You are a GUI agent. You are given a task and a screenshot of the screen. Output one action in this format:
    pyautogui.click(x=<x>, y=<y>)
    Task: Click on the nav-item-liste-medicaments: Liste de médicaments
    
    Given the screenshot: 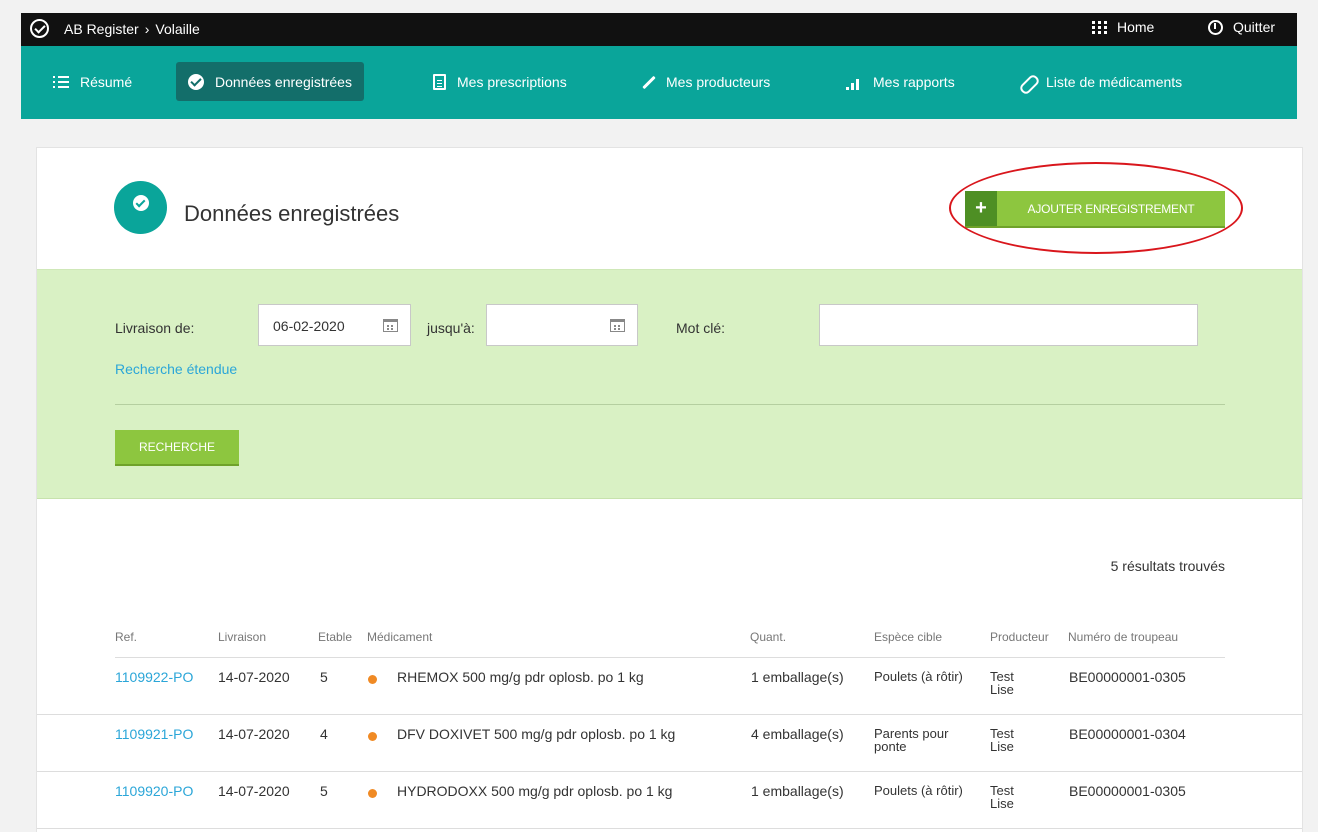 What is the action you would take?
    pyautogui.click(x=1100, y=81)
    